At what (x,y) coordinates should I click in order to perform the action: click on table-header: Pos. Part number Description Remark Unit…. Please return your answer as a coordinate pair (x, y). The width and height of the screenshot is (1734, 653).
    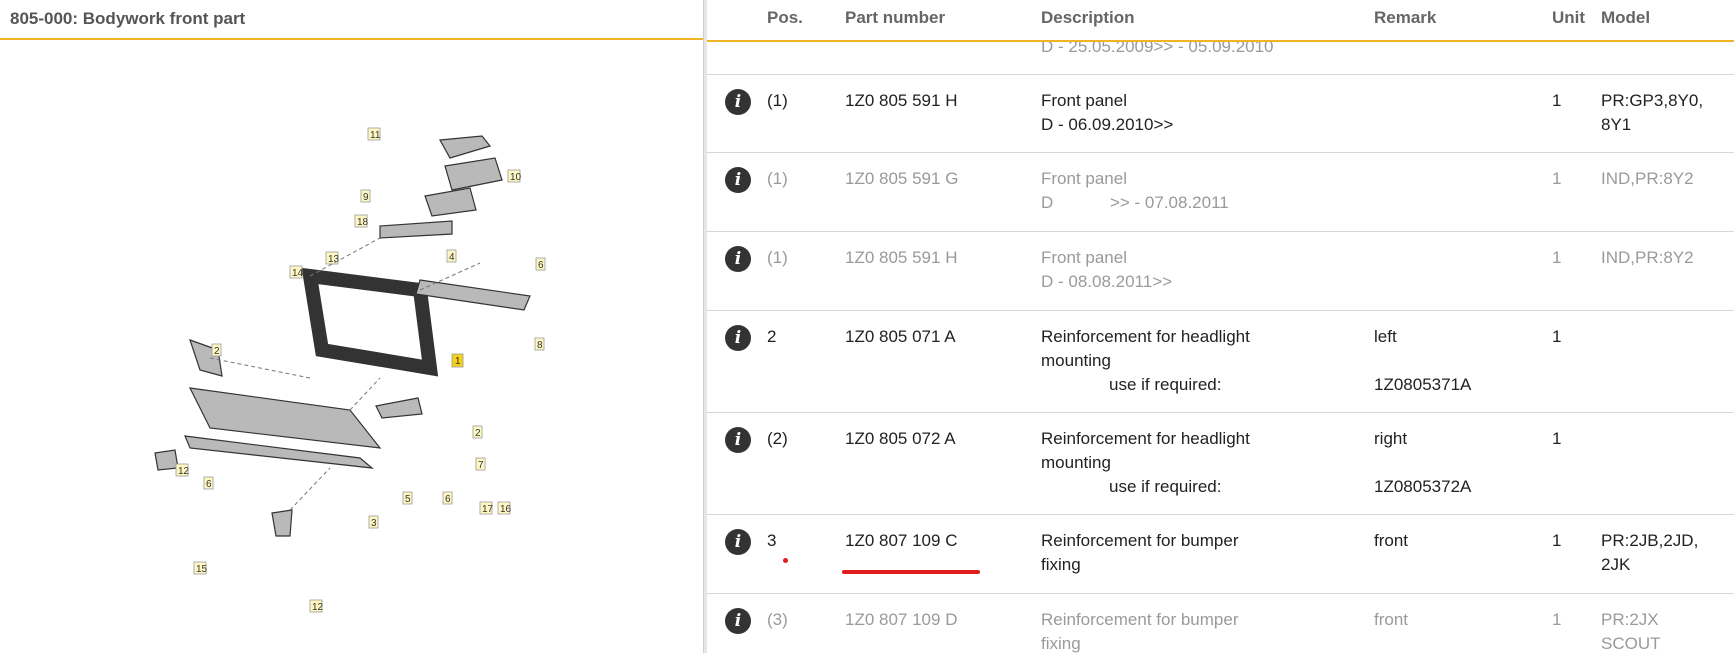
    Looking at the image, I should click on (1220, 21).